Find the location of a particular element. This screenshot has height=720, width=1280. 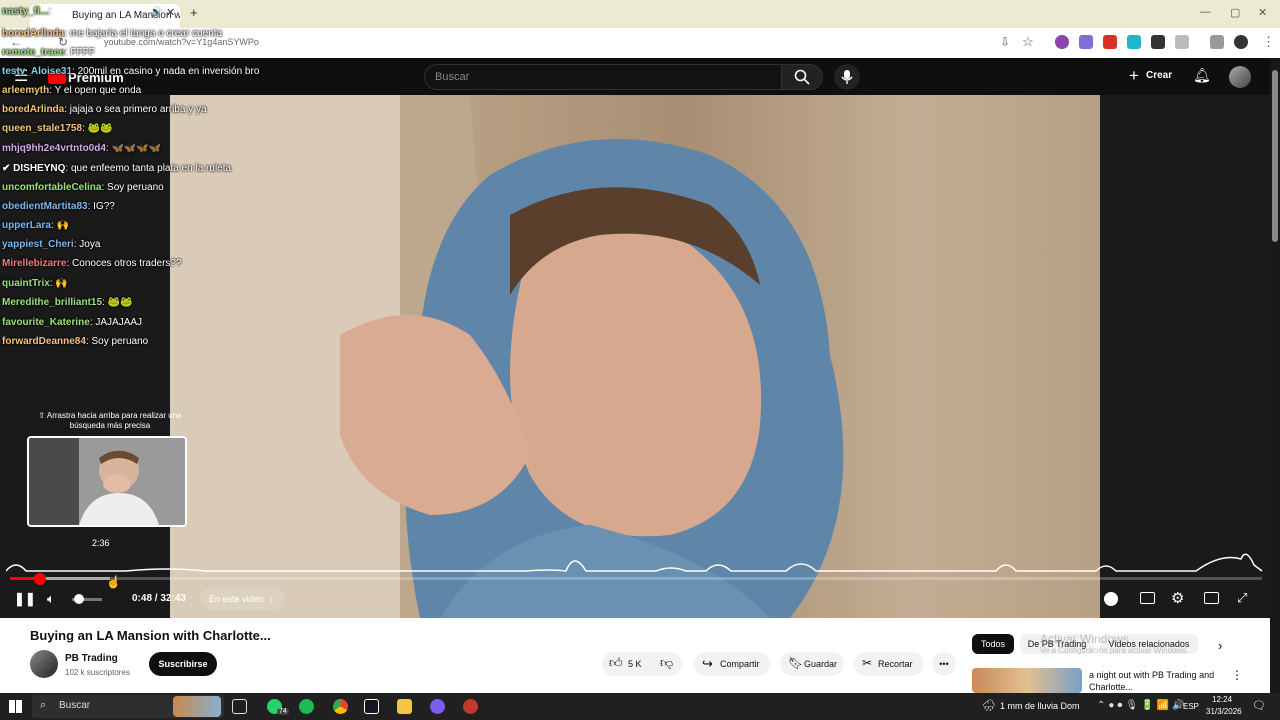

search-icon is located at coordinates (802, 77).